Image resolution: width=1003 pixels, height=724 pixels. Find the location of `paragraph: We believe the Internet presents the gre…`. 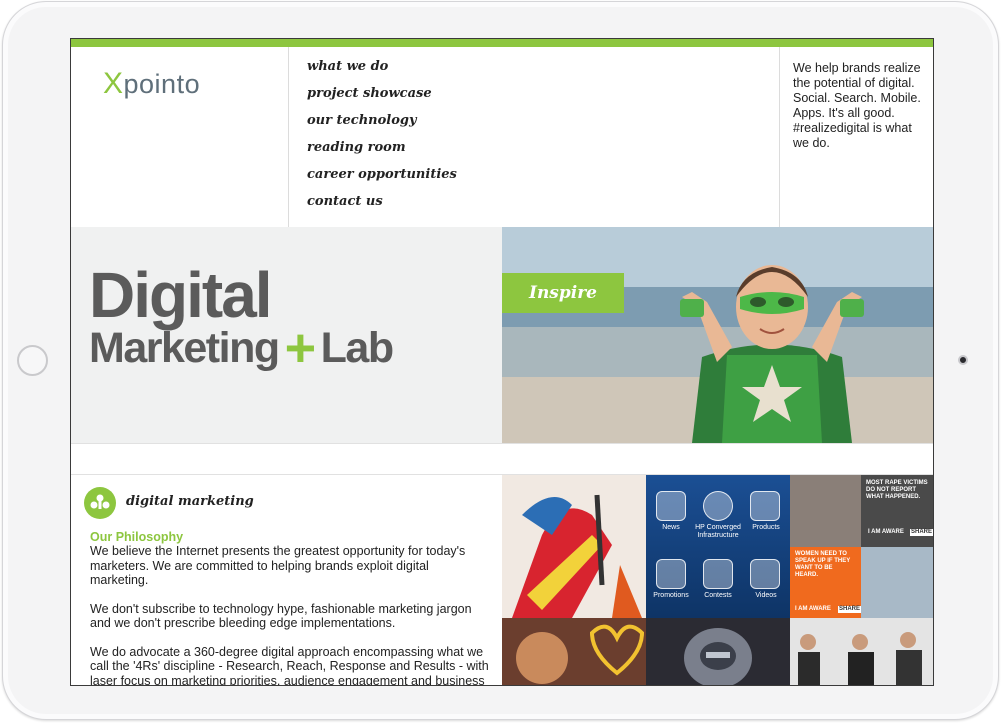

paragraph: We believe the Internet presents the gre… is located at coordinates (278, 565).